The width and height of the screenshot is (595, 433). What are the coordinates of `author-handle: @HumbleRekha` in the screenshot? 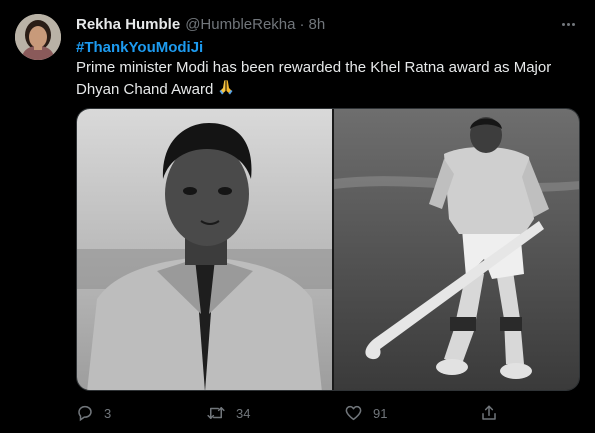 It's located at (240, 24).